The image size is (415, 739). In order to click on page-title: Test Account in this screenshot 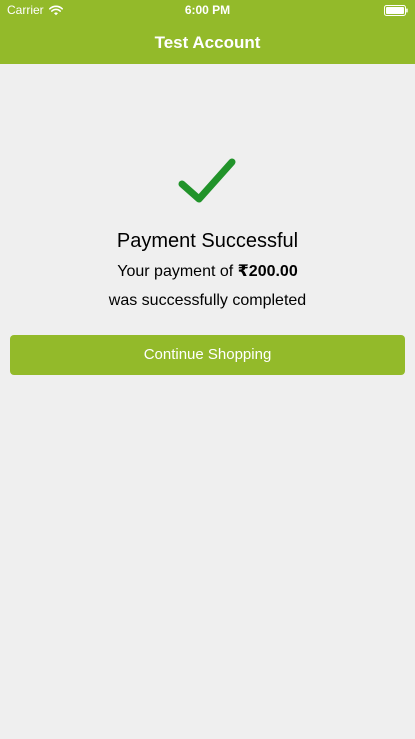, I will do `click(207, 42)`.